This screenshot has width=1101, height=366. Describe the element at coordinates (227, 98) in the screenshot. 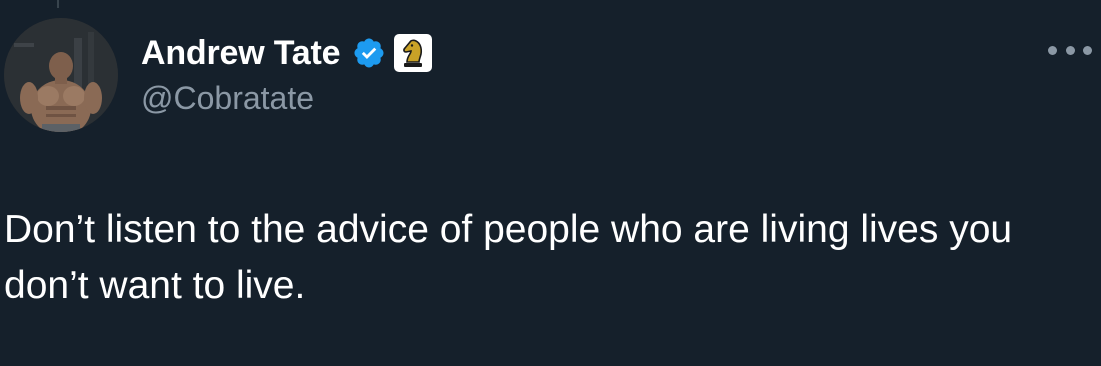

I see `author-handle: @Cobratate` at that location.